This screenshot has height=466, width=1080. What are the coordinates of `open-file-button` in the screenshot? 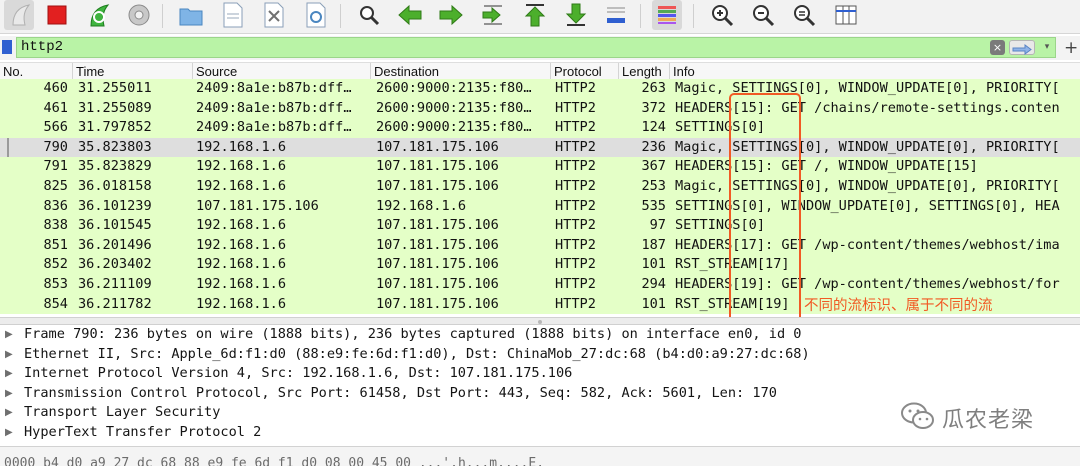 It's located at (191, 15).